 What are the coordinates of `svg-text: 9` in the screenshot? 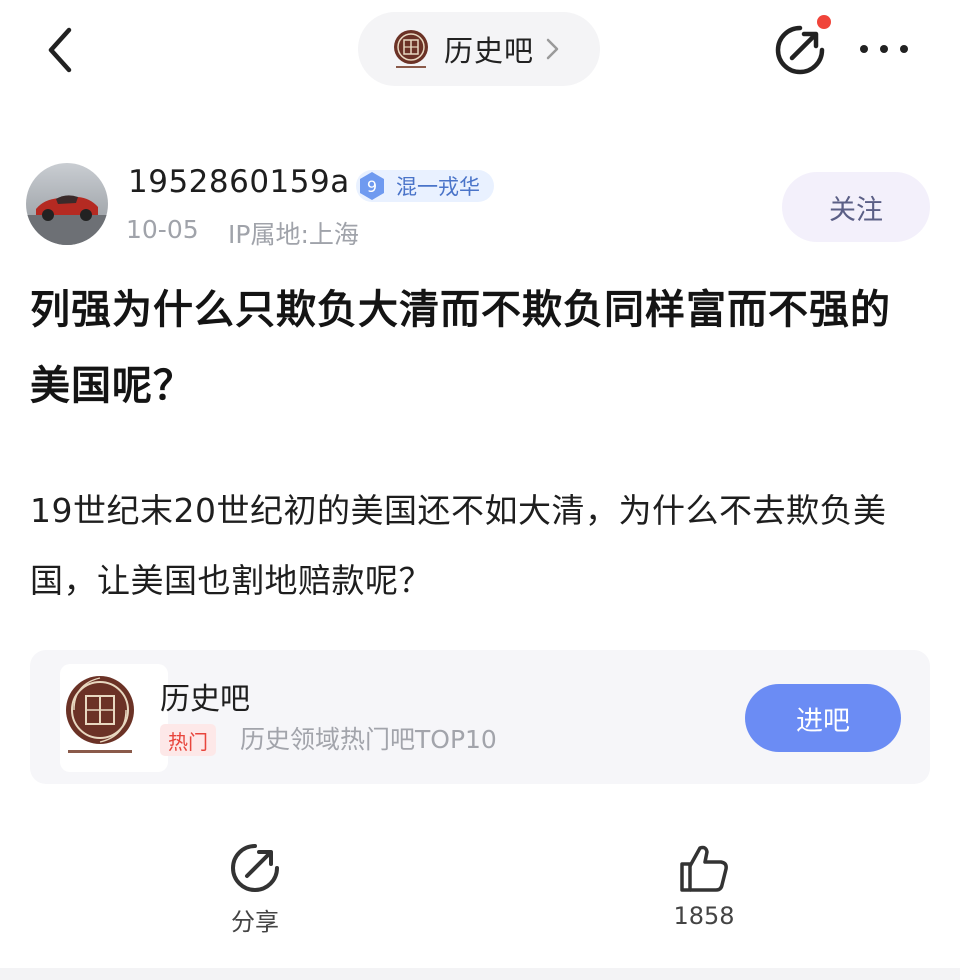 It's located at (372, 186).